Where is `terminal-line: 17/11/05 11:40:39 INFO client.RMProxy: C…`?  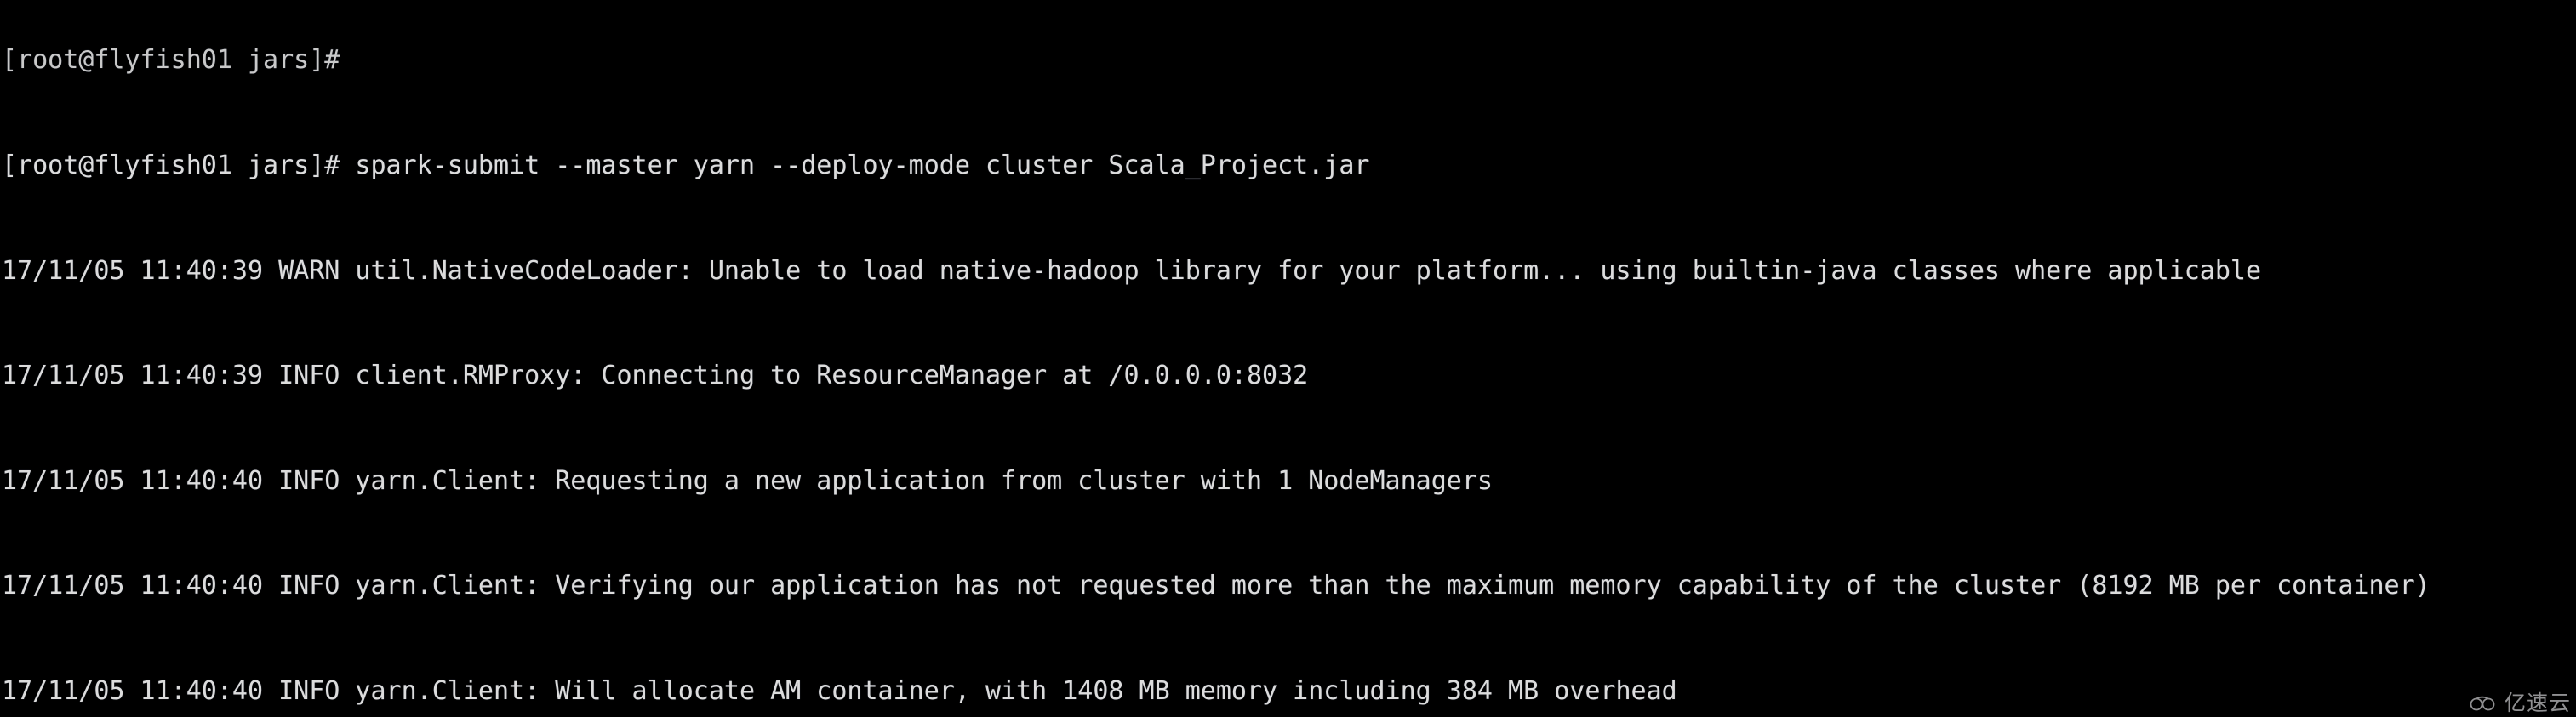
terminal-line: 17/11/05 11:40:39 INFO client.RMProxy: C… is located at coordinates (655, 376).